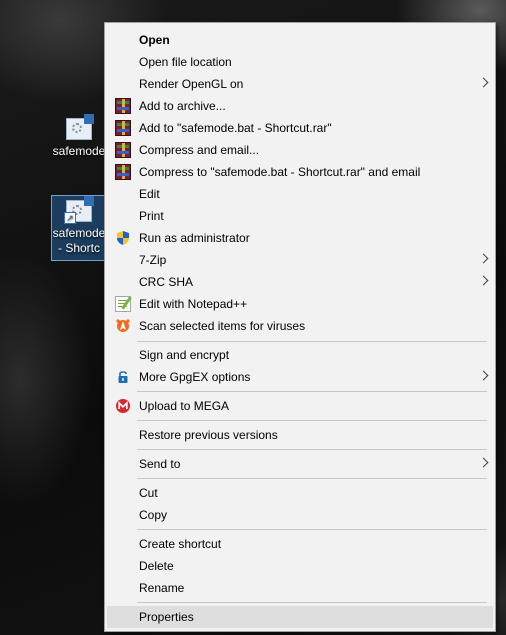 Image resolution: width=506 pixels, height=635 pixels. I want to click on menu-item-upload-to-mega: Upload to MEGA, so click(300, 406).